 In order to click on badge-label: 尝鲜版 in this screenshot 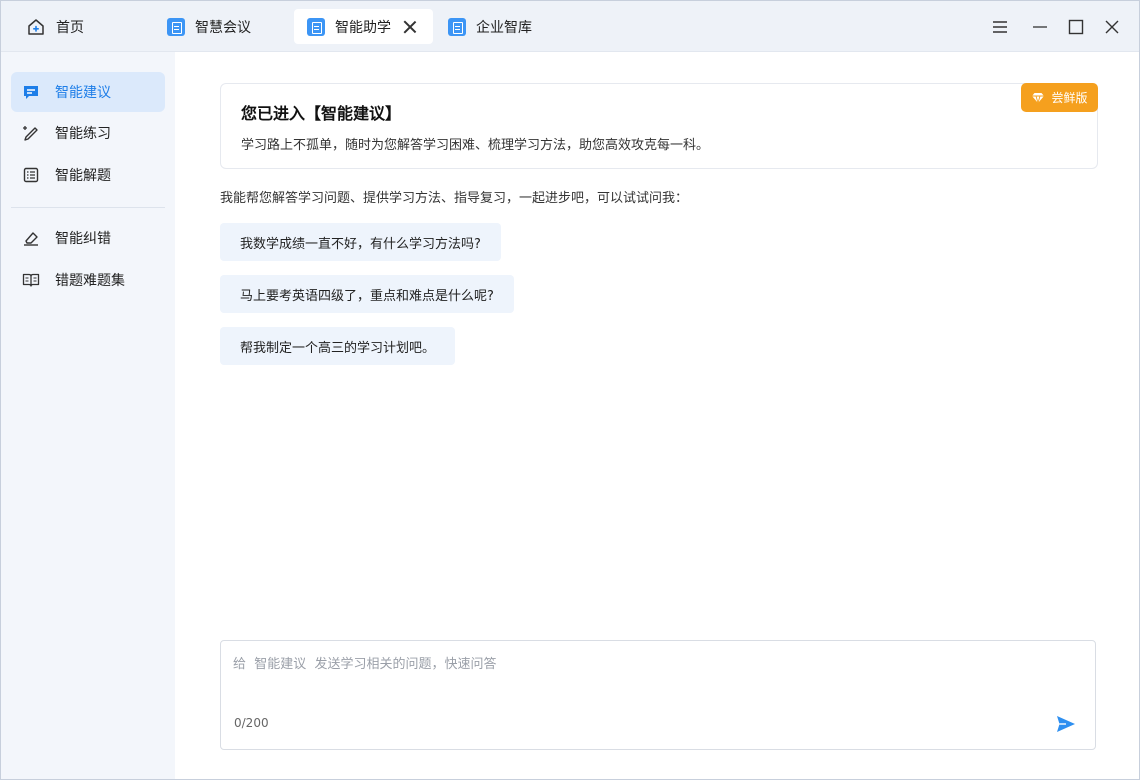, I will do `click(1069, 98)`.